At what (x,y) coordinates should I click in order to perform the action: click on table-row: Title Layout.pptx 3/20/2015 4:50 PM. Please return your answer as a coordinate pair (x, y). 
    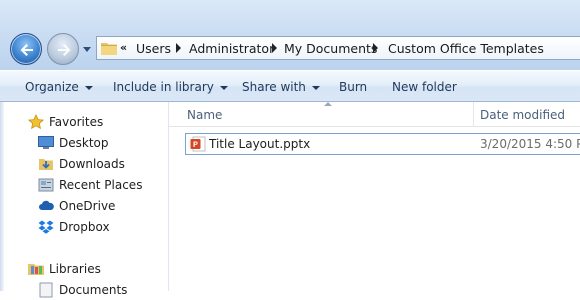
    Looking at the image, I should click on (382, 144).